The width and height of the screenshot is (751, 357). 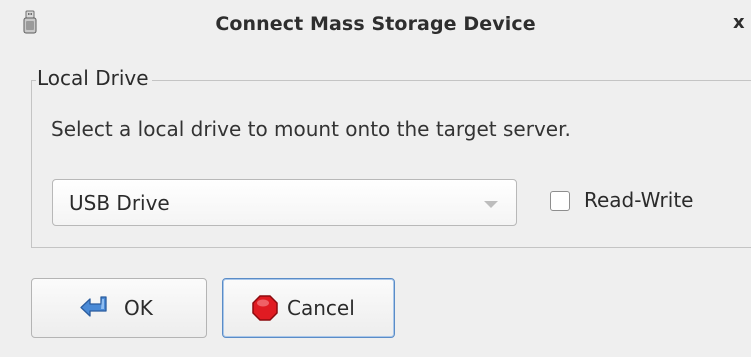 What do you see at coordinates (119, 308) in the screenshot?
I see `ok-button: OK` at bounding box center [119, 308].